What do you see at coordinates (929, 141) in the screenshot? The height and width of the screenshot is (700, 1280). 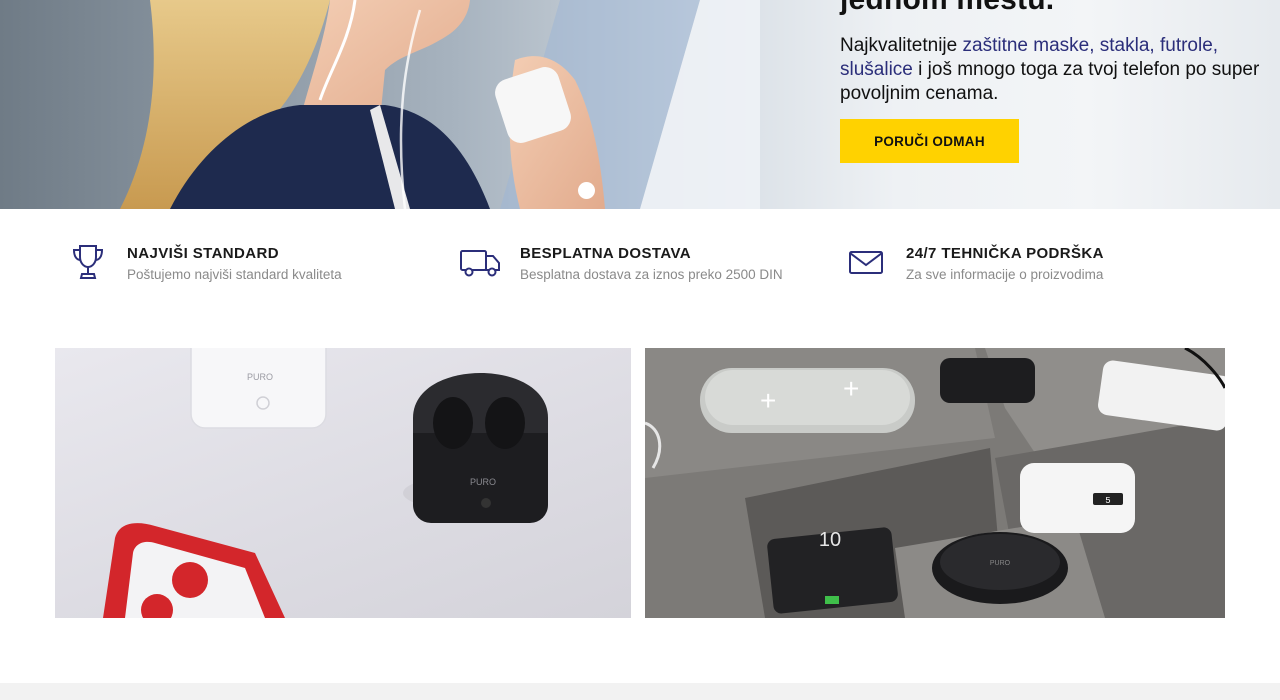 I see `order-now-button: PORUČI ODMAH` at bounding box center [929, 141].